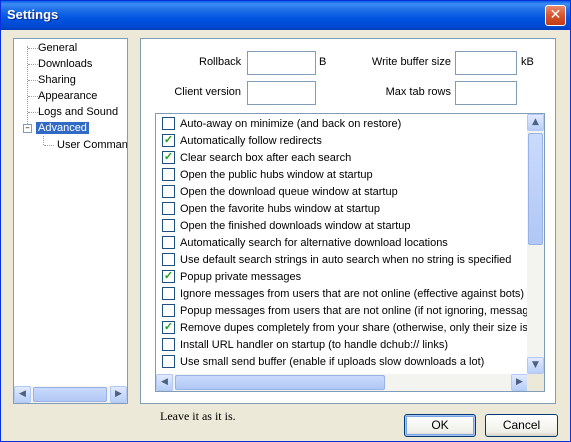  What do you see at coordinates (280, 209) in the screenshot?
I see `option-label: Open the favorite hubs window at startup` at bounding box center [280, 209].